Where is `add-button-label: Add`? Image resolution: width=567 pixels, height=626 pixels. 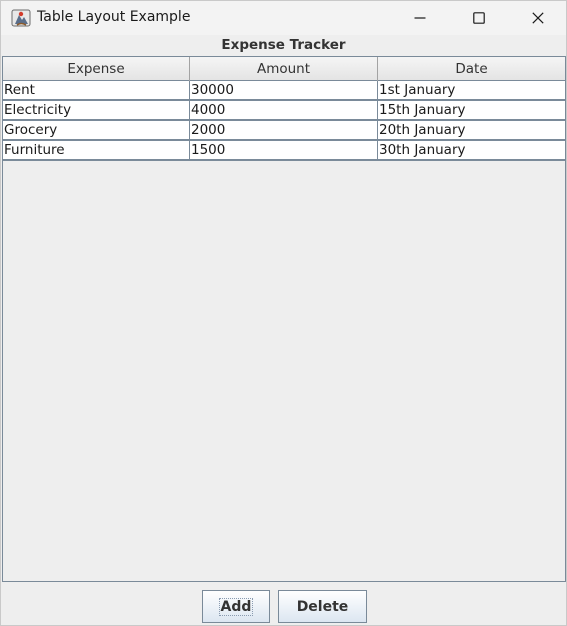 add-button-label: Add is located at coordinates (236, 606).